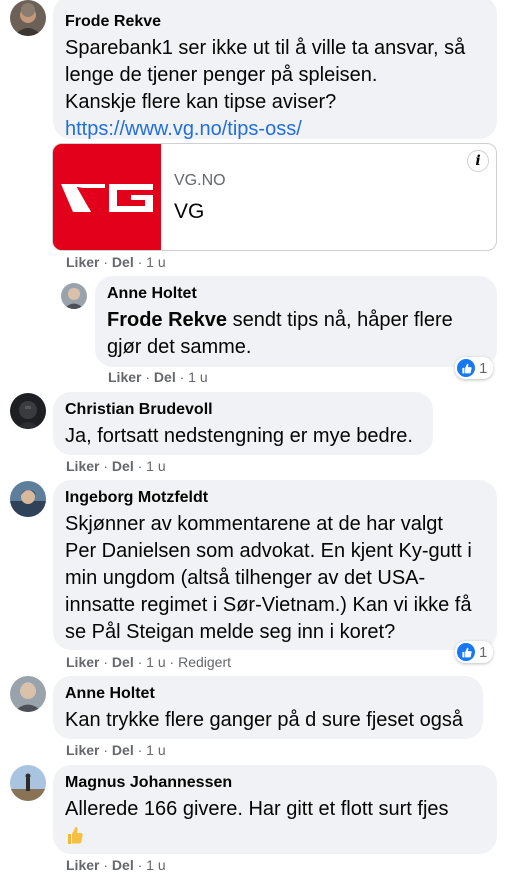 This screenshot has width=522, height=877. I want to click on vg-logo, so click(107, 197).